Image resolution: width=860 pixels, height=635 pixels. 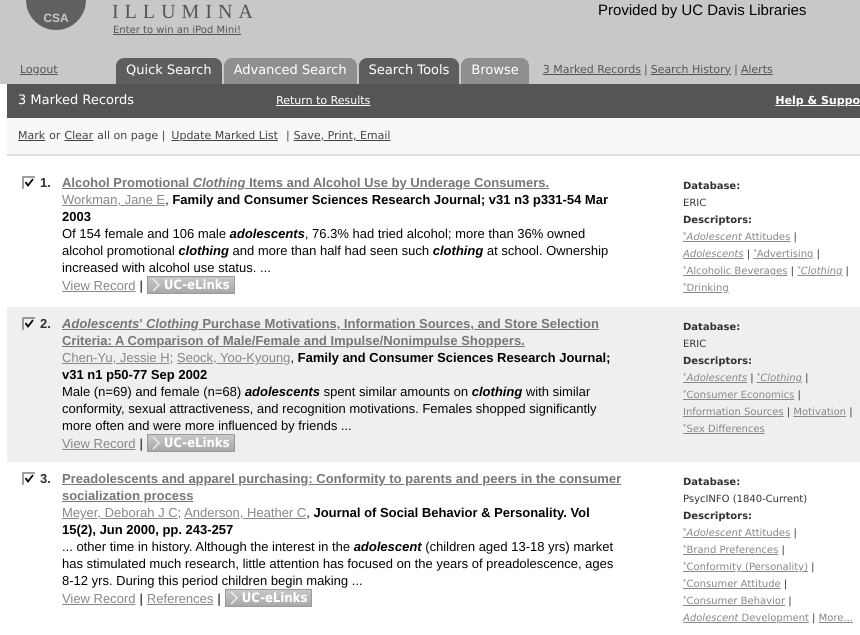 What do you see at coordinates (817, 101) in the screenshot?
I see `help-link: Help & Suppo` at bounding box center [817, 101].